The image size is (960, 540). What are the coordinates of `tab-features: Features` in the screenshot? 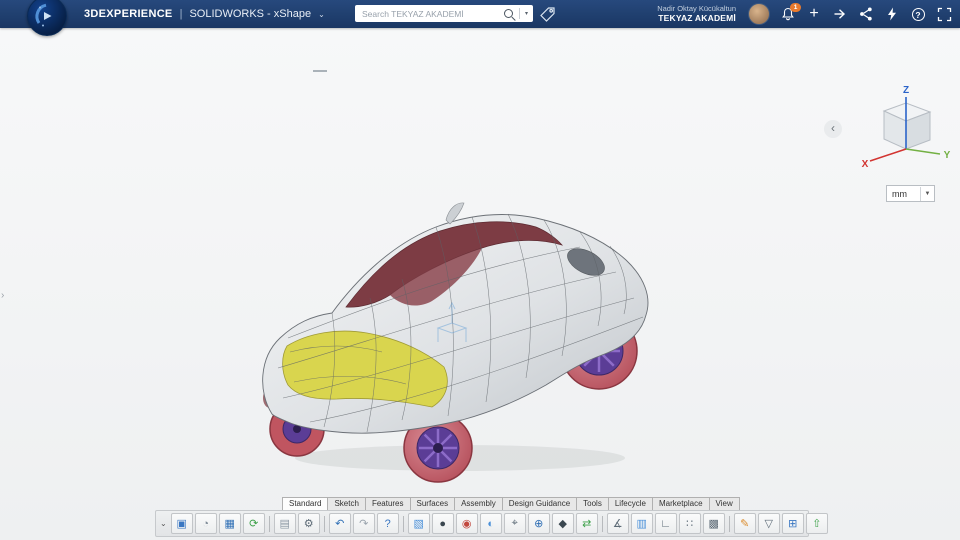 It's located at (387, 504).